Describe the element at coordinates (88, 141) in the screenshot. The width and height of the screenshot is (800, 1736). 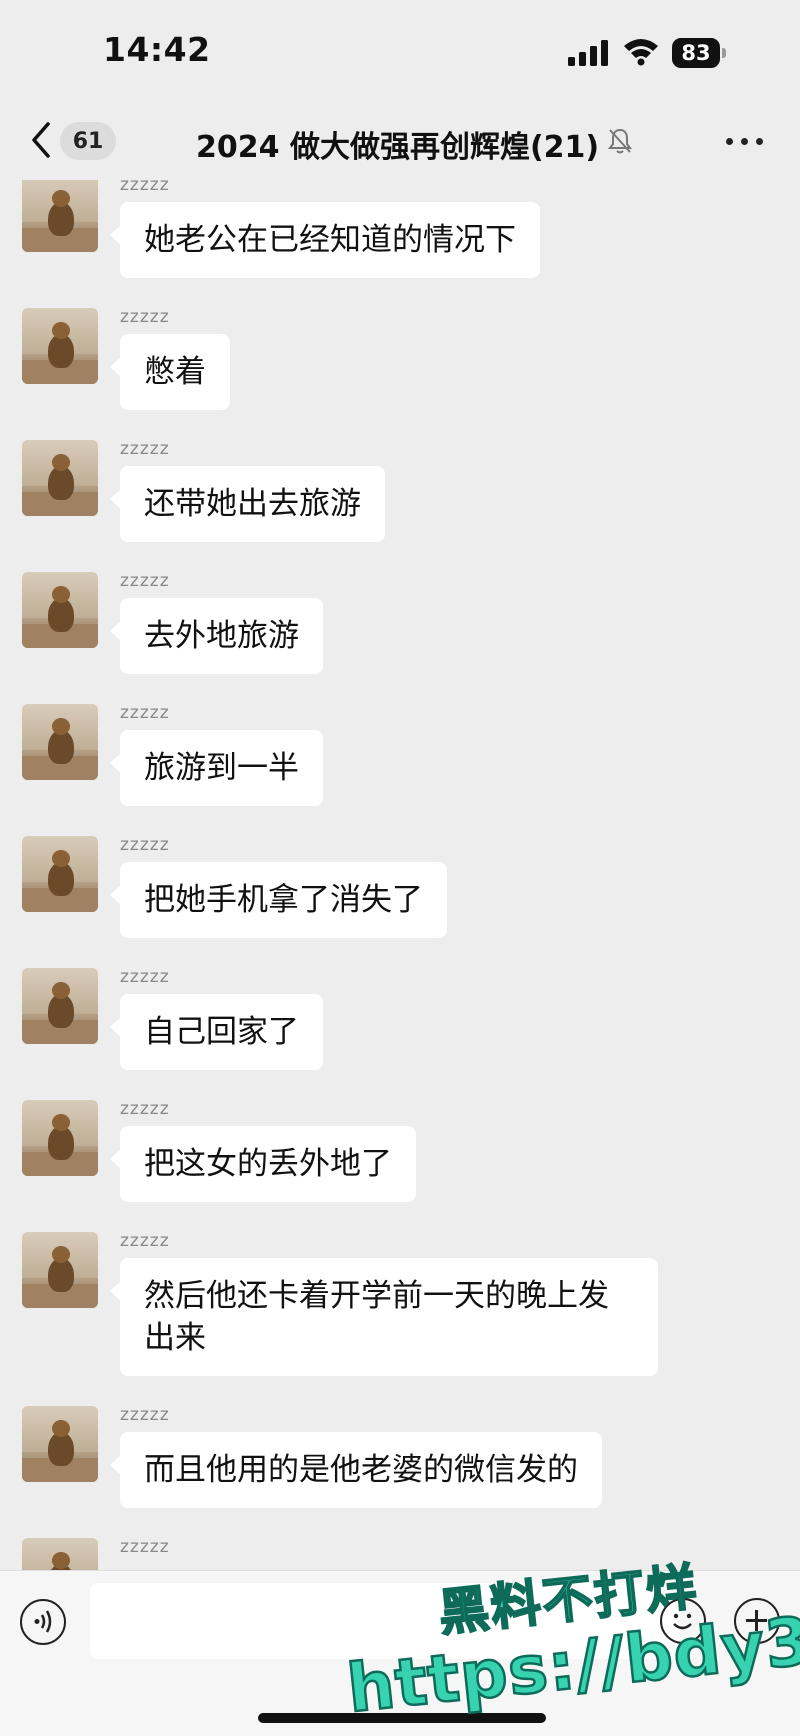
I see `unread-count-badge: 61` at that location.